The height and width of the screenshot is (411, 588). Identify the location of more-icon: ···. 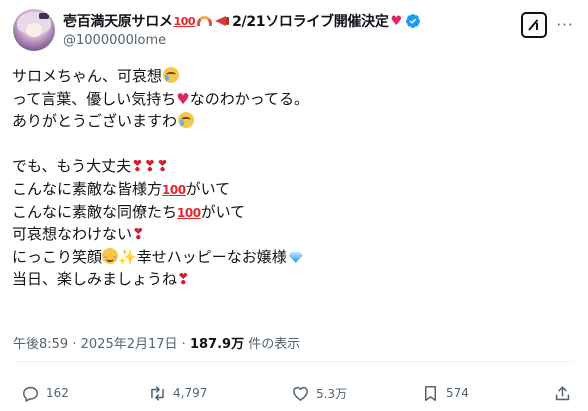
(565, 25).